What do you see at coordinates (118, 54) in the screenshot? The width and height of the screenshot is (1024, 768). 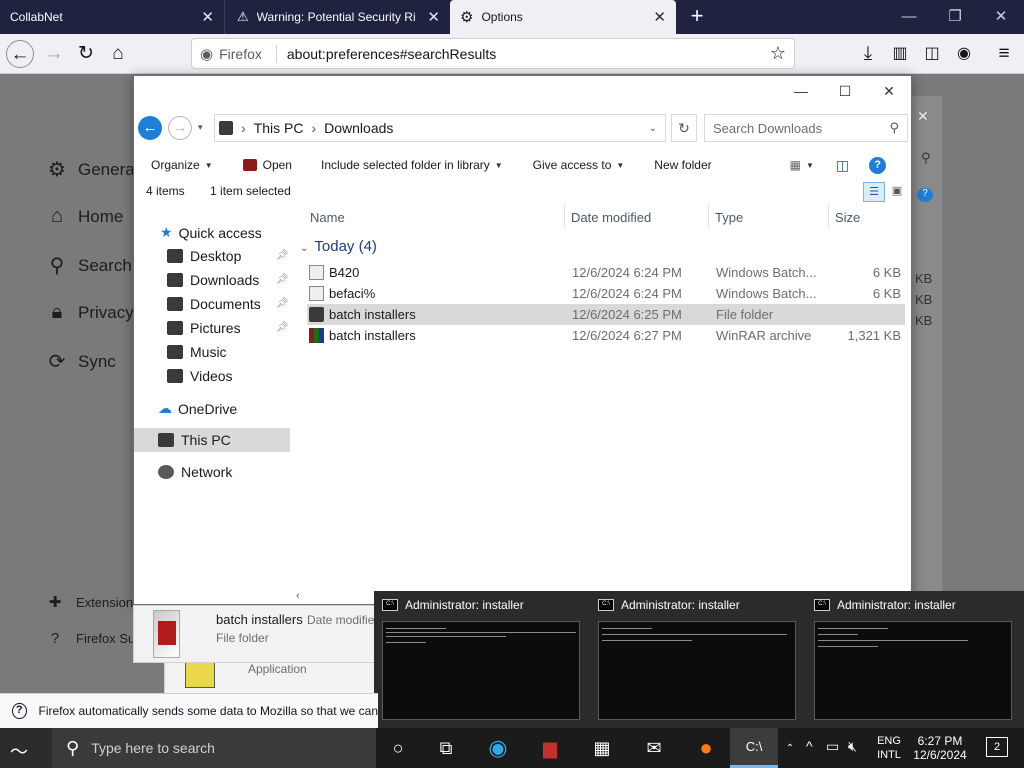 I see `home-icon: ⌂` at bounding box center [118, 54].